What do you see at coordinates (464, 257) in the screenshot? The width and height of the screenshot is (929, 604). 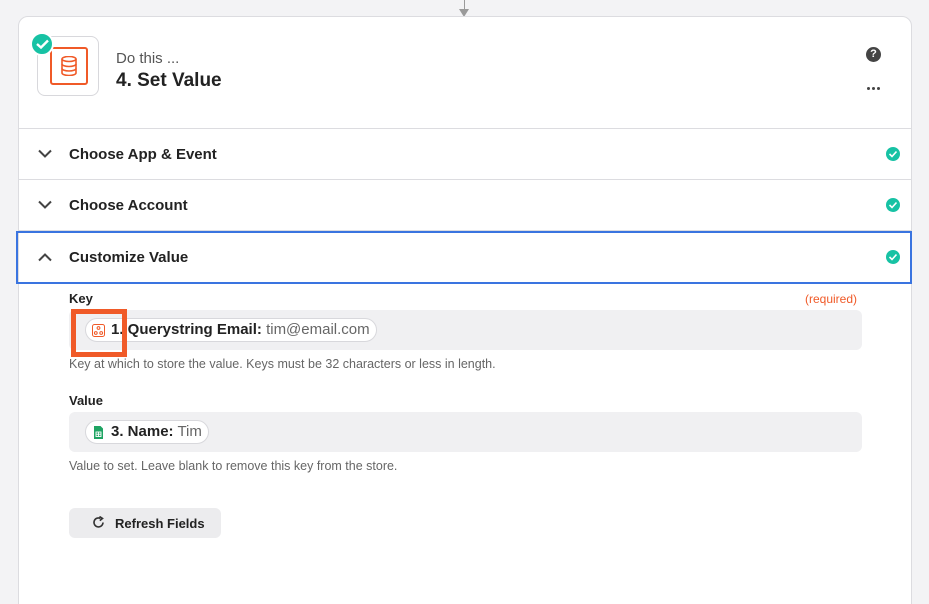 I see `section-customize-value: Customize Value` at bounding box center [464, 257].